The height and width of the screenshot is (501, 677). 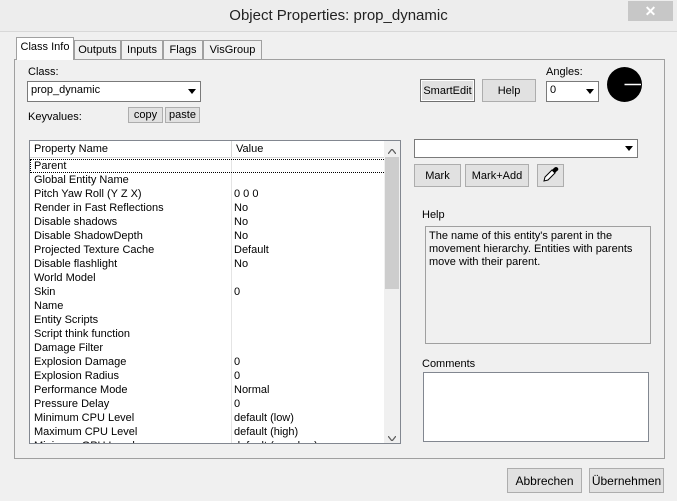 What do you see at coordinates (86, 432) in the screenshot?
I see `property-name: Maximum CPU Level` at bounding box center [86, 432].